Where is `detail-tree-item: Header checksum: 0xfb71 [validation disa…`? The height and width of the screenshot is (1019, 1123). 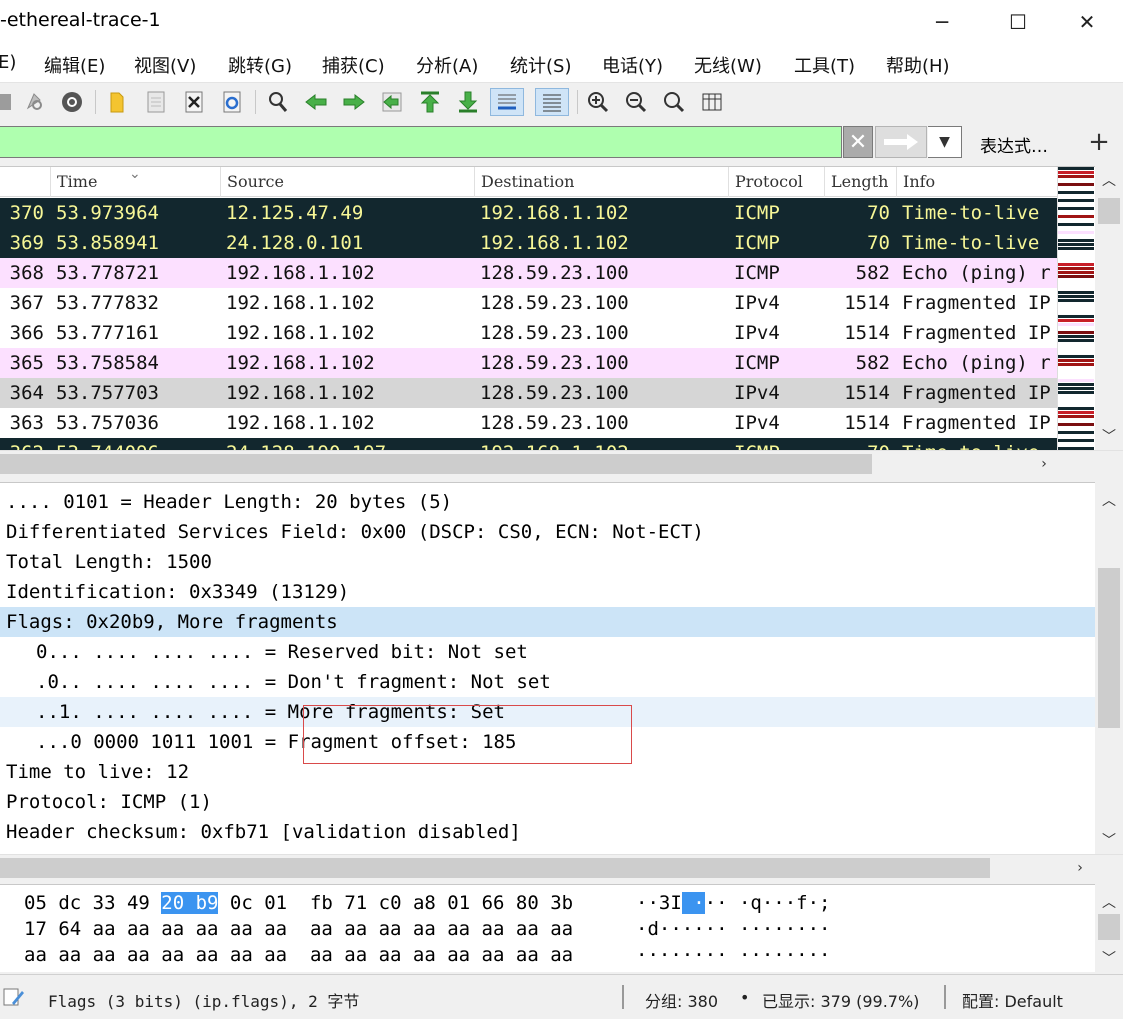
detail-tree-item: Header checksum: 0xfb71 [validation disa… is located at coordinates (547, 832).